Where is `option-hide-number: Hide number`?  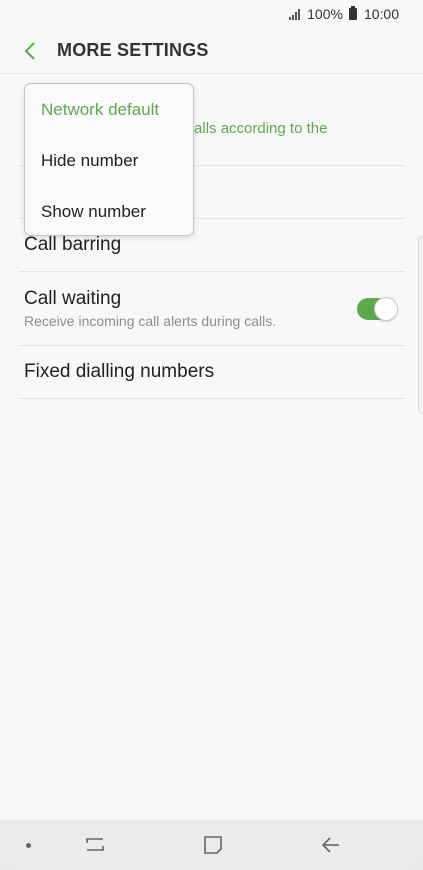
option-hide-number: Hide number is located at coordinates (109, 160).